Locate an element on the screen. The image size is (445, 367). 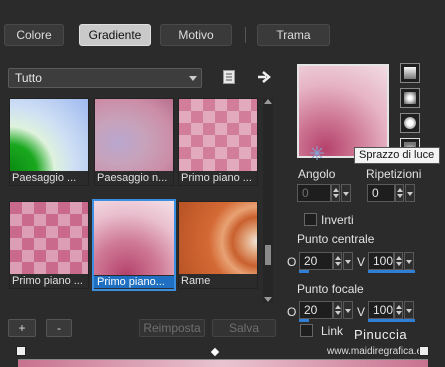
tab-trama: Trama is located at coordinates (293, 35).